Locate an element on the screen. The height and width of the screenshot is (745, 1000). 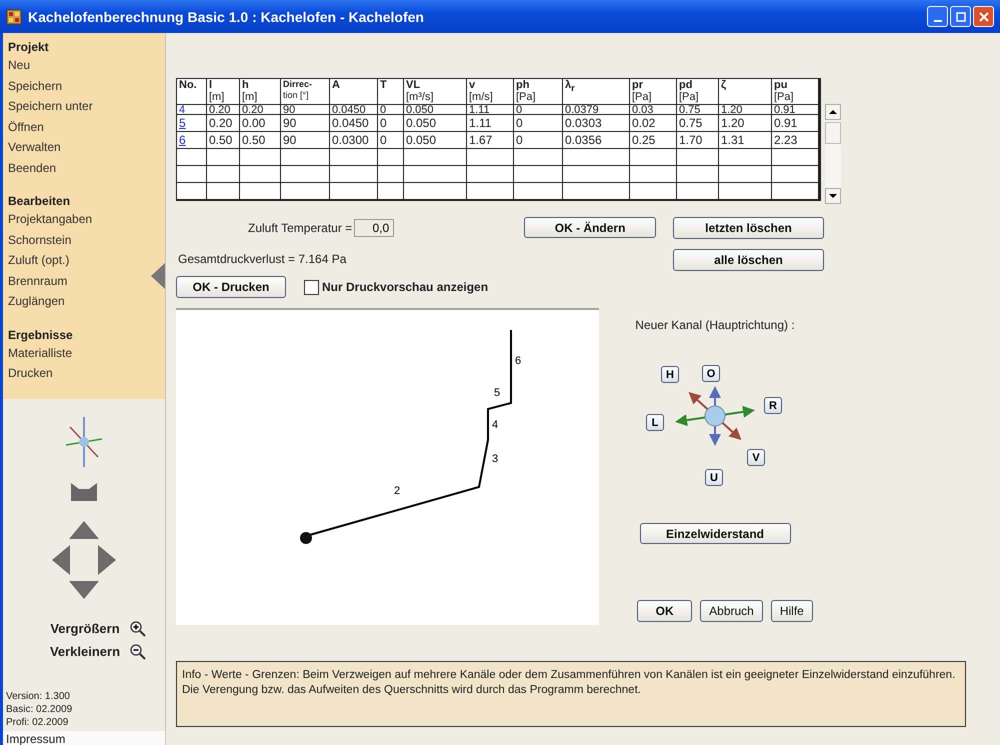
window-title: Kachelofenberechnung Basic 1.0 : Kachelofen - Kachelofen is located at coordinates (226, 16).